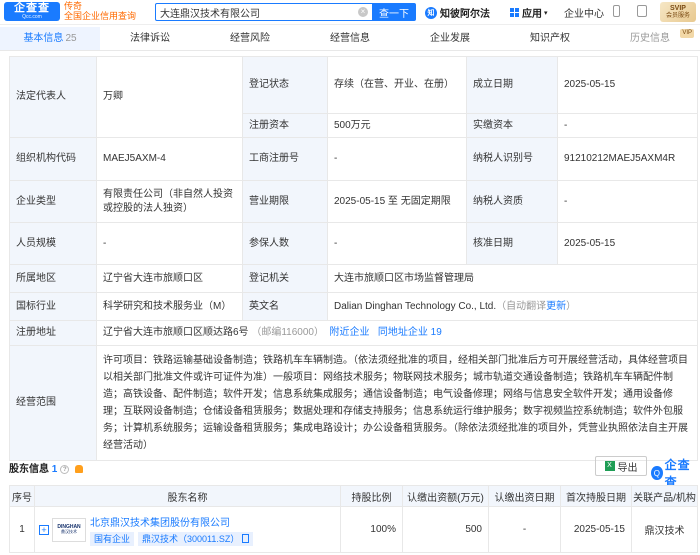 The width and height of the screenshot is (700, 555). Describe the element at coordinates (69, 531) in the screenshot. I see `logo-subtext: 鼎汉技术` at that location.